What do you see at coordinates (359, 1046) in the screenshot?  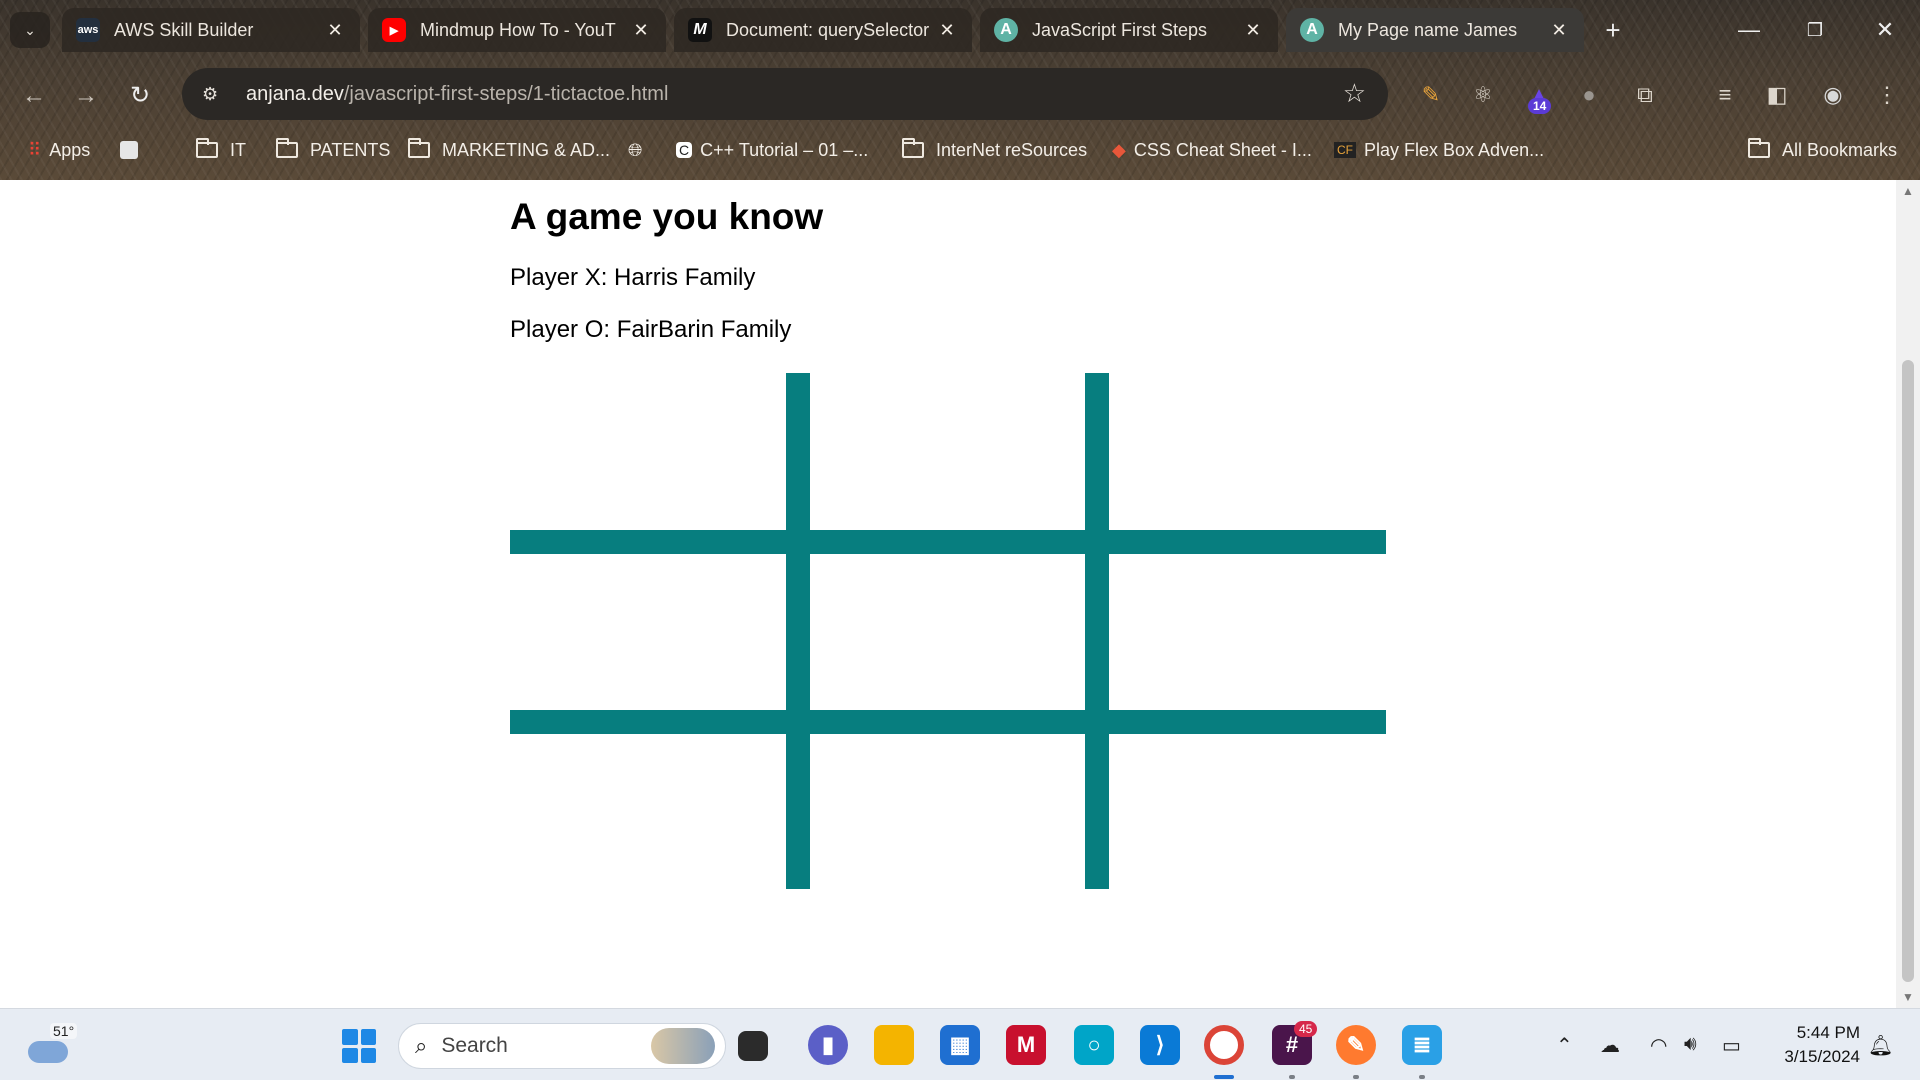 I see `start-button` at bounding box center [359, 1046].